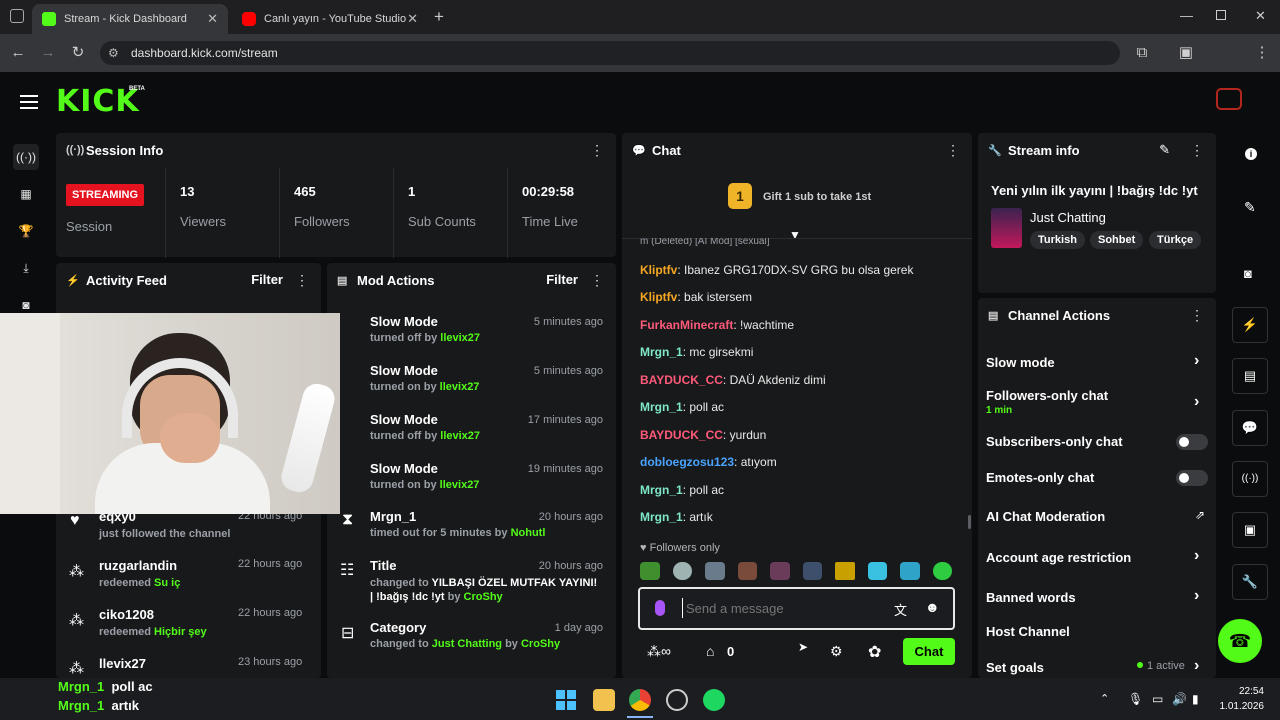 The height and width of the screenshot is (720, 1280). Describe the element at coordinates (1186, 15) in the screenshot. I see `minimize-icon: —` at that location.